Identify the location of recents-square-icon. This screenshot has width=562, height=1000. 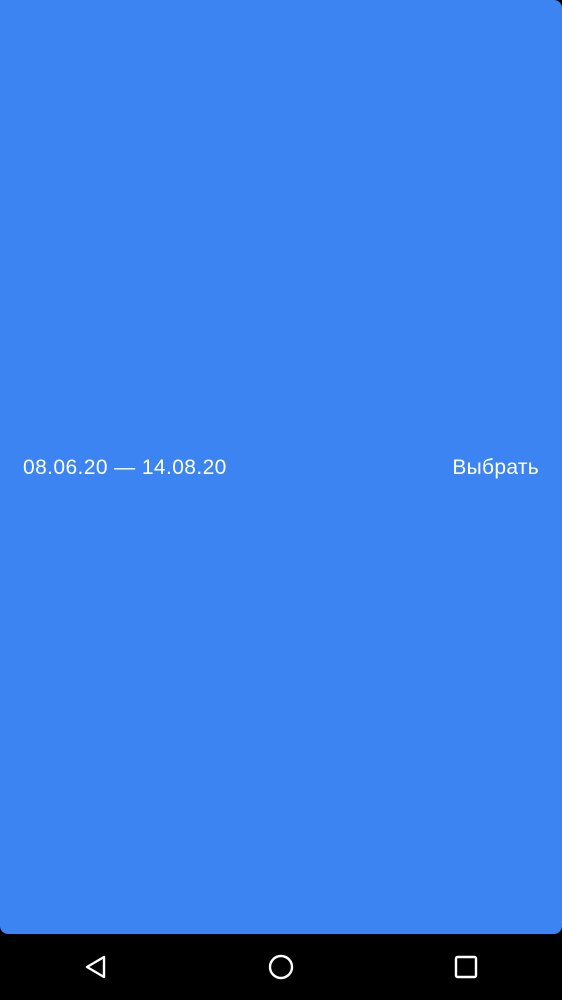
(466, 967).